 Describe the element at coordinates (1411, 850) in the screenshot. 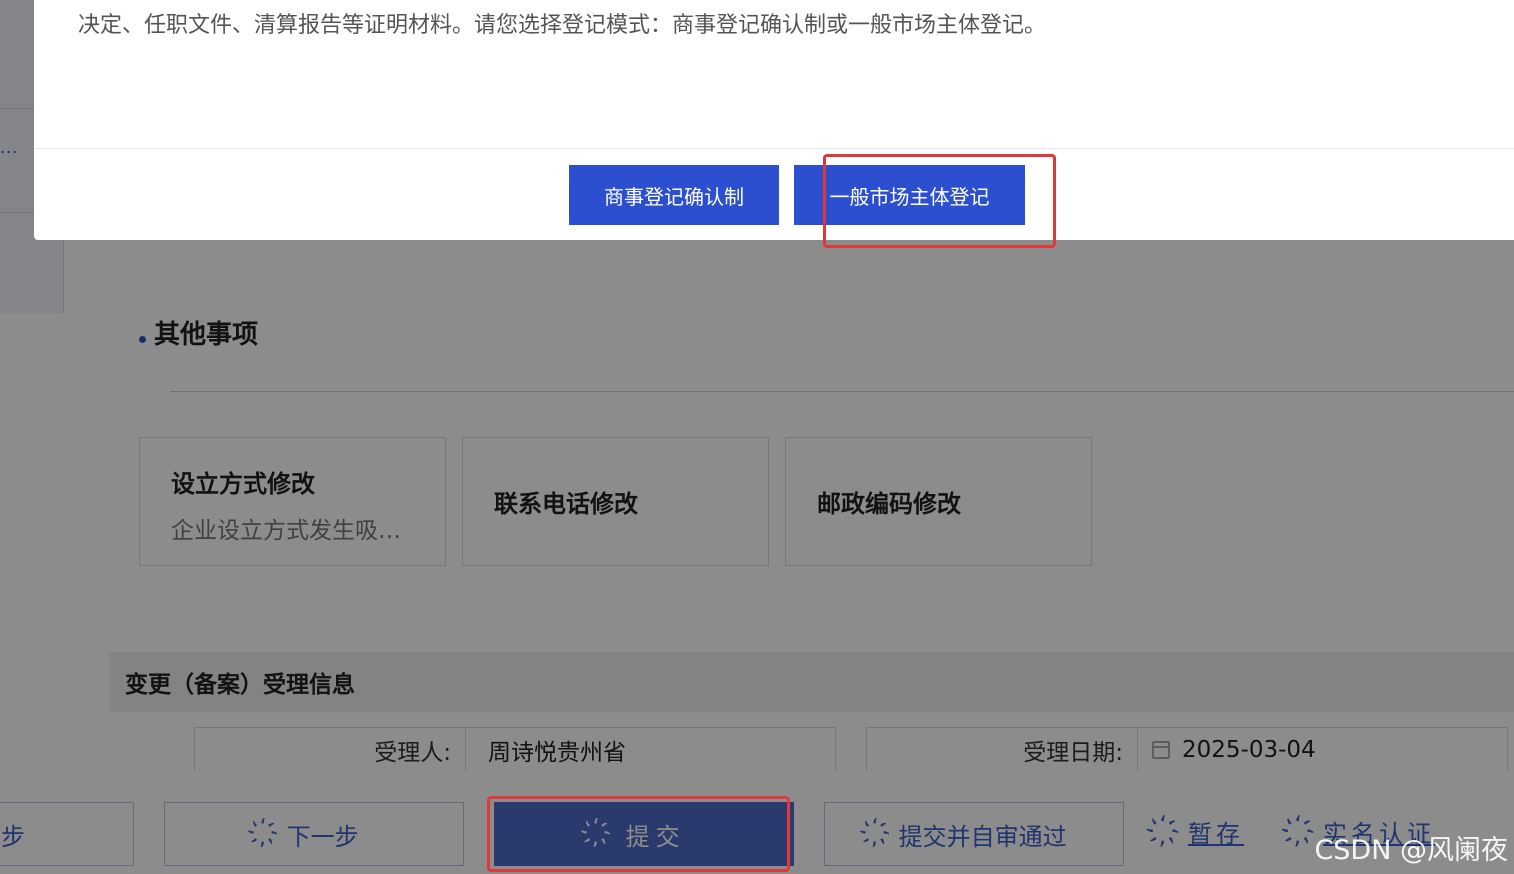

I see `watermark: CSDN @风阑夜` at that location.